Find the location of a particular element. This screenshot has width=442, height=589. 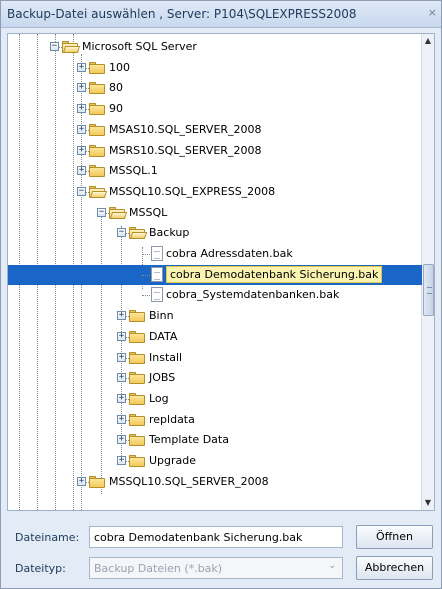

tree-item-label: MSSQL is located at coordinates (148, 212).